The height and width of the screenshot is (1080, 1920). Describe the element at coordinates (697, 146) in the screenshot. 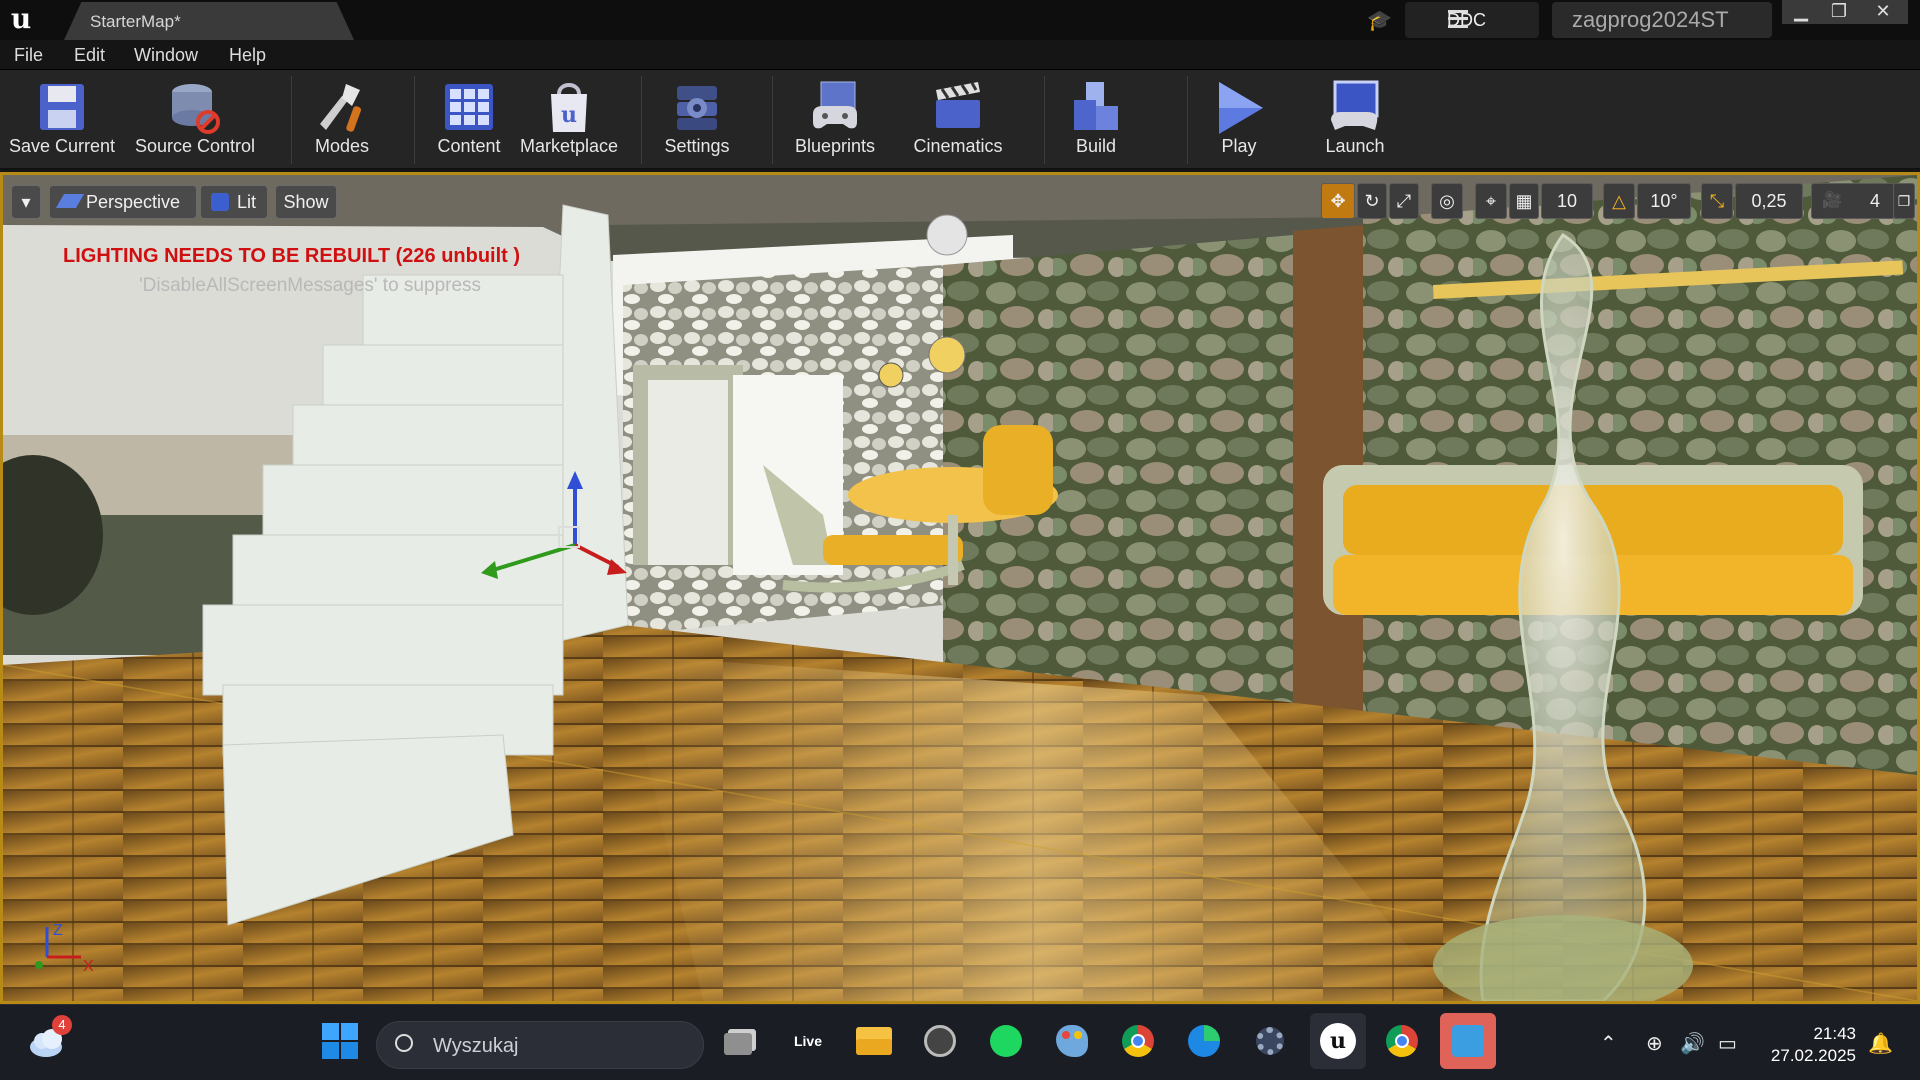

I see `settings-label: Settings` at that location.